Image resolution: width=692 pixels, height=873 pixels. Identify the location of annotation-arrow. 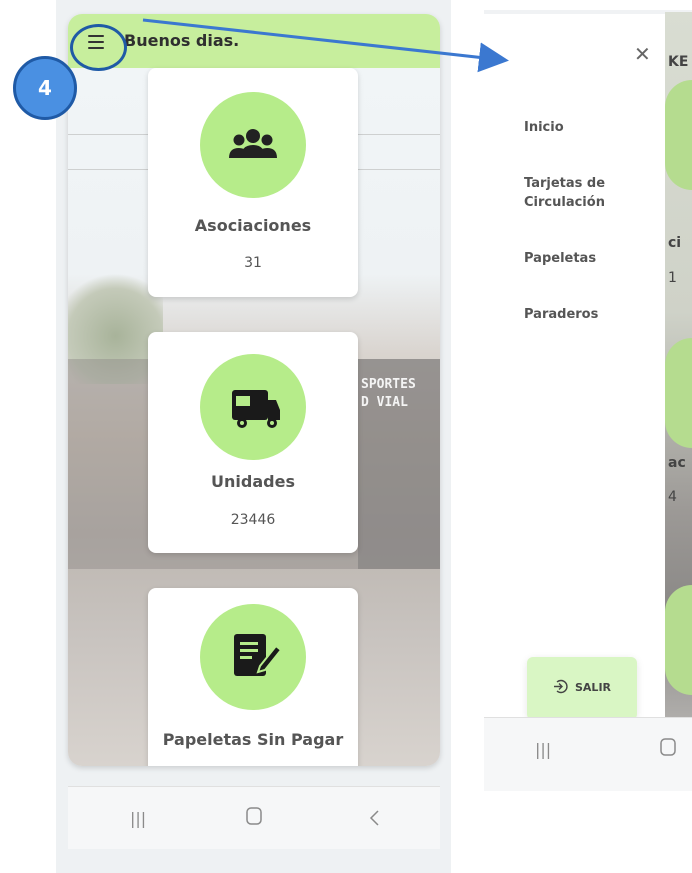
(325, 45).